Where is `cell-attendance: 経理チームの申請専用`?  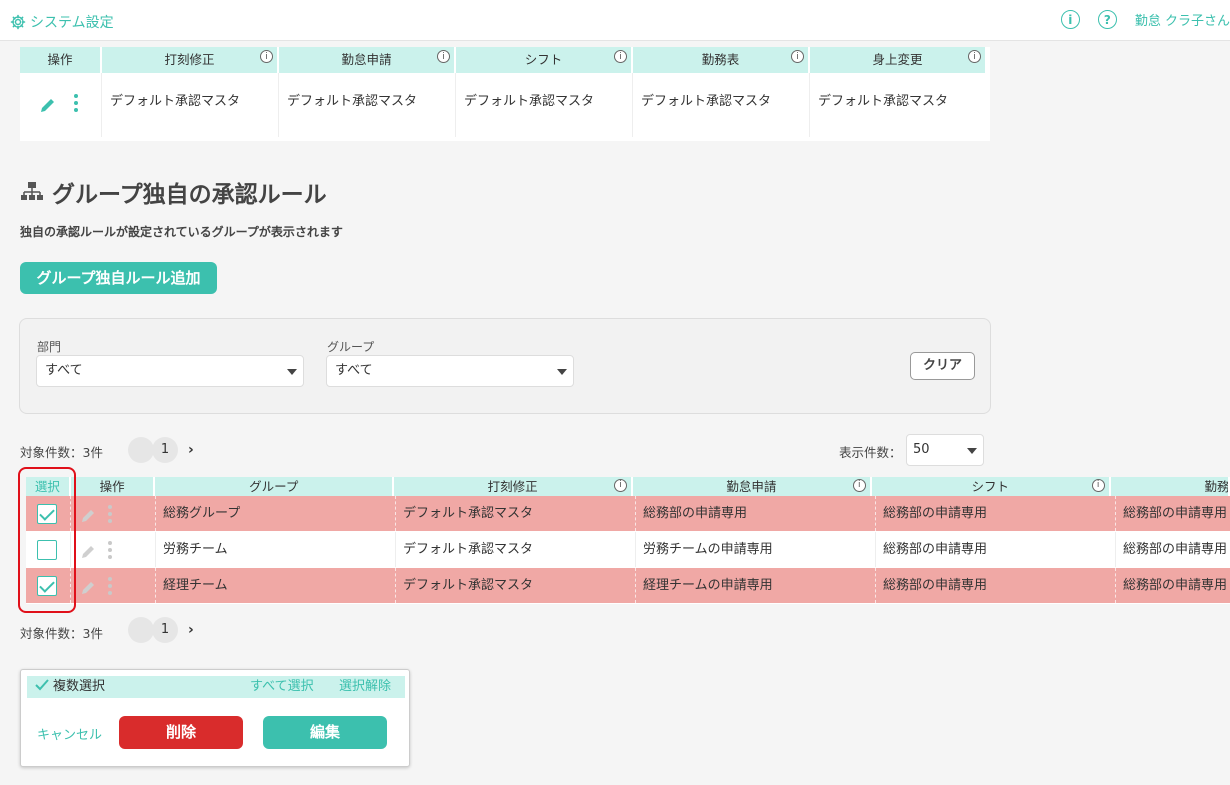
cell-attendance: 経理チームの申請専用 is located at coordinates (756, 585).